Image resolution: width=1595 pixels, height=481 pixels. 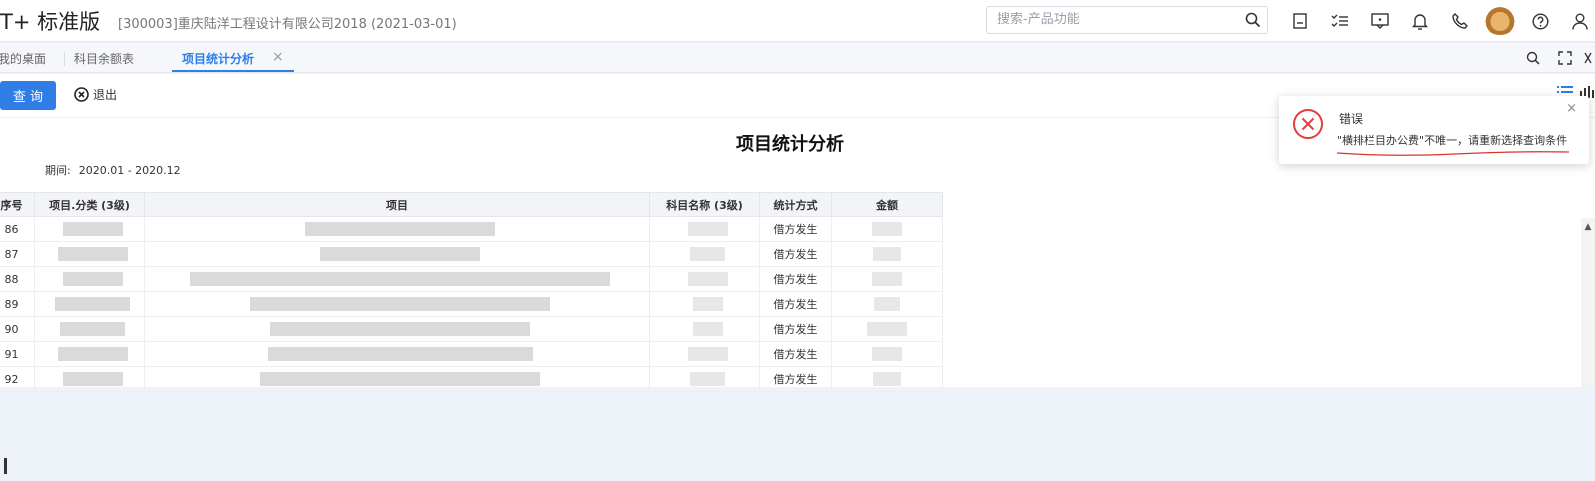 What do you see at coordinates (1112, 19) in the screenshot?
I see `search-input` at bounding box center [1112, 19].